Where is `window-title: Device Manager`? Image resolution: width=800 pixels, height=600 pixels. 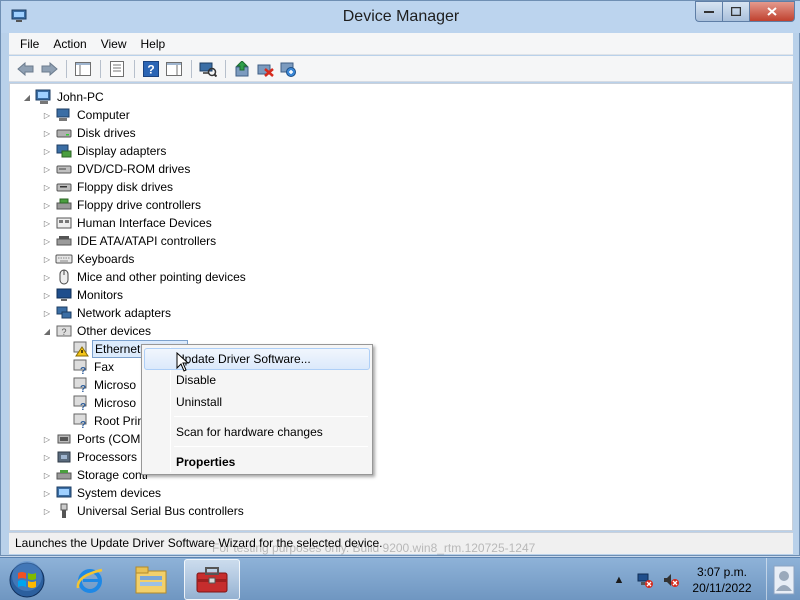
window-title: Device Manager is located at coordinates (401, 16).